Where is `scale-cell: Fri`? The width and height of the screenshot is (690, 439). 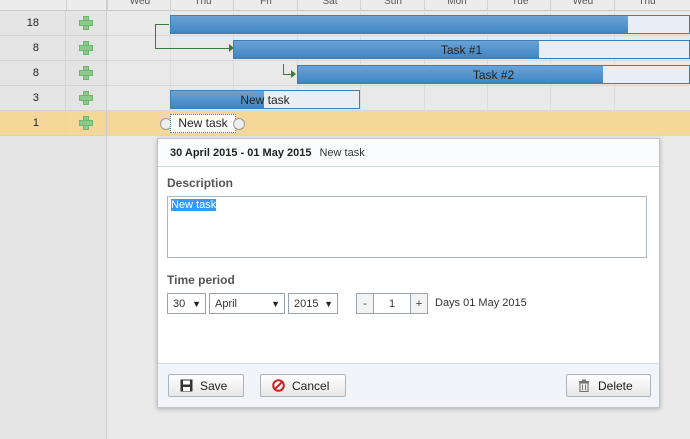 scale-cell: Fri is located at coordinates (265, 5).